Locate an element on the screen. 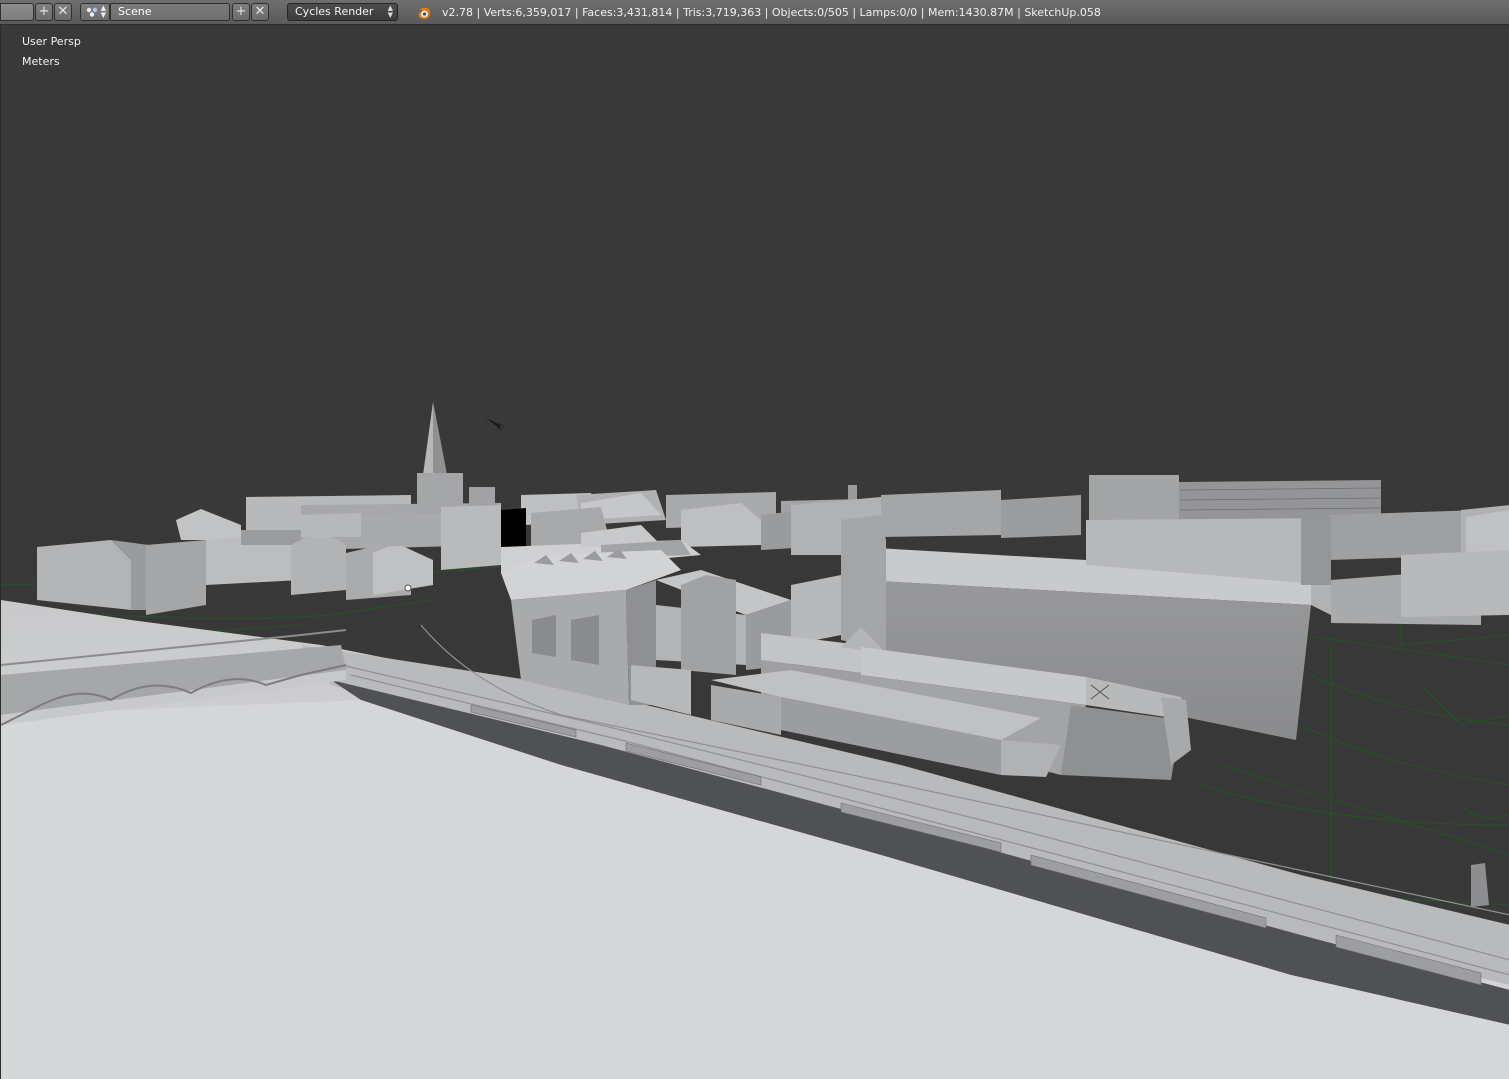 Image resolution: width=1509 pixels, height=1079 pixels. remove-screen-button: ✕ is located at coordinates (63, 12).